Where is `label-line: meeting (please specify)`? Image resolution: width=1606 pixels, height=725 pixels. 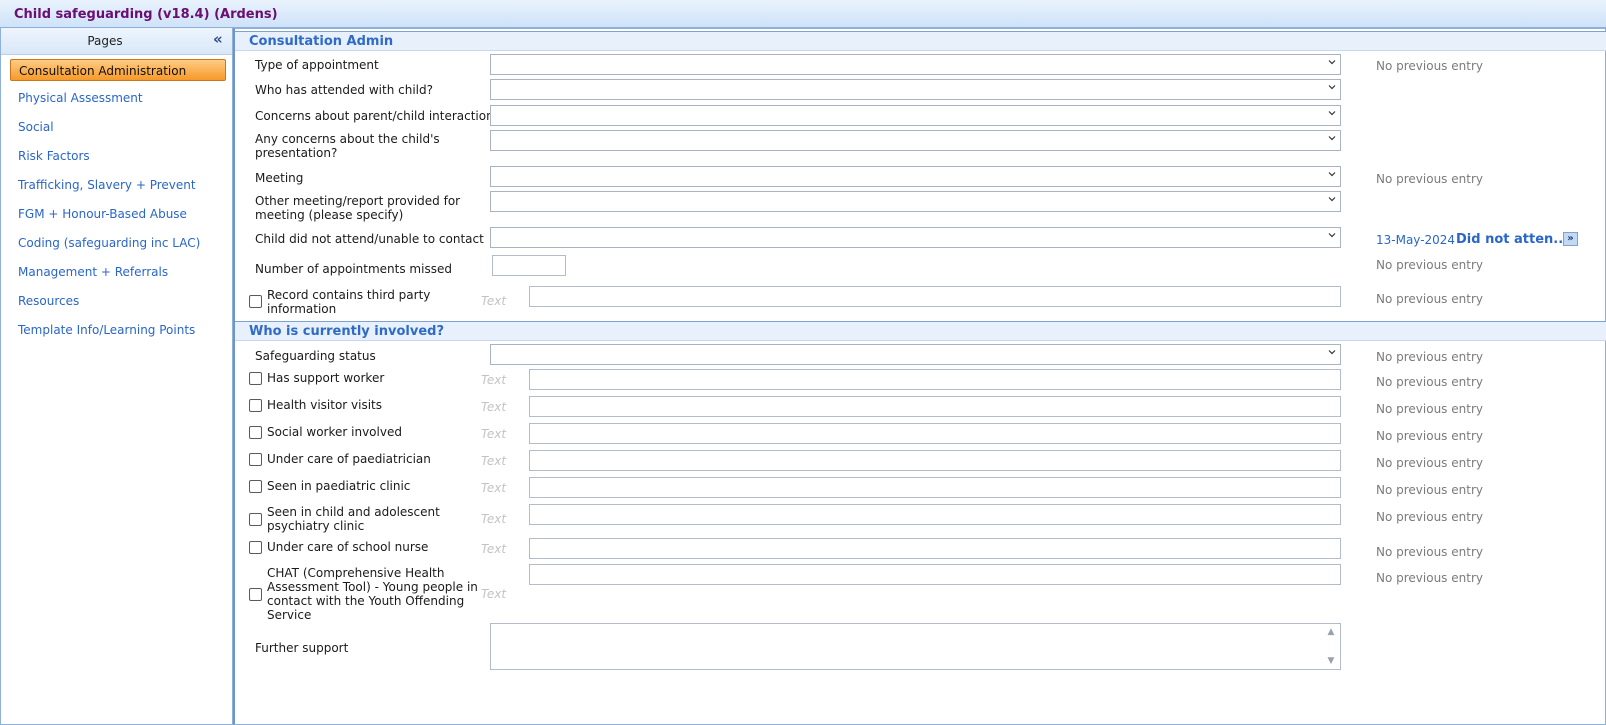
label-line: meeting (please specify) is located at coordinates (329, 215).